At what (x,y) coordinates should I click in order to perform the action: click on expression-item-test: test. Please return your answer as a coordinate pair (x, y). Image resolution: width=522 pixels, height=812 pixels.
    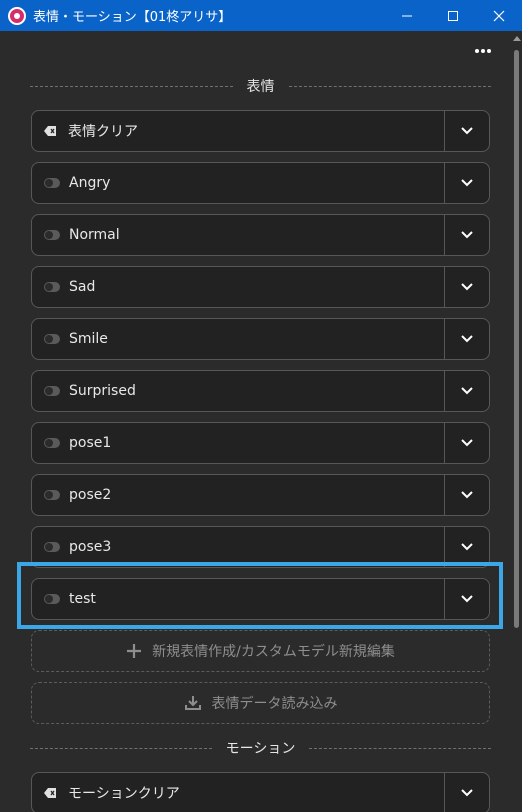
    Looking at the image, I should click on (260, 599).